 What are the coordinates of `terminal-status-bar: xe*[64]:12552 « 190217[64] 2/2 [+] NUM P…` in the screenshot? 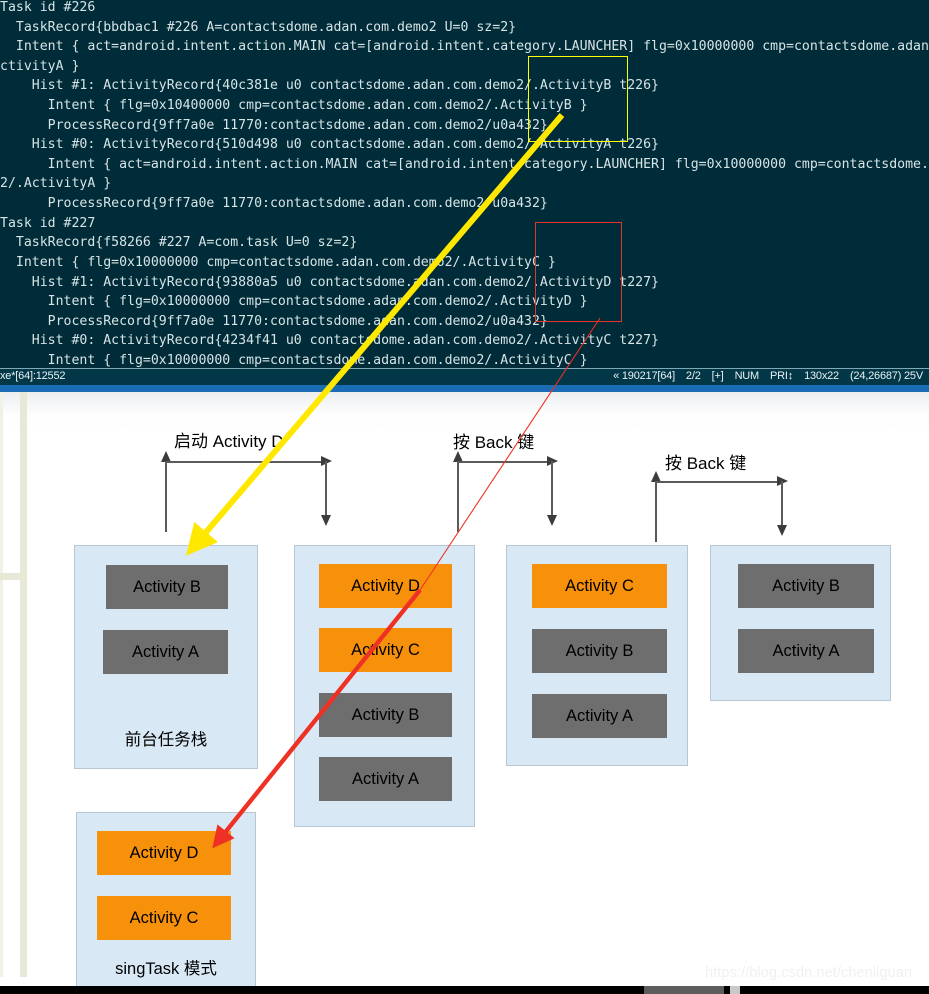 It's located at (464, 376).